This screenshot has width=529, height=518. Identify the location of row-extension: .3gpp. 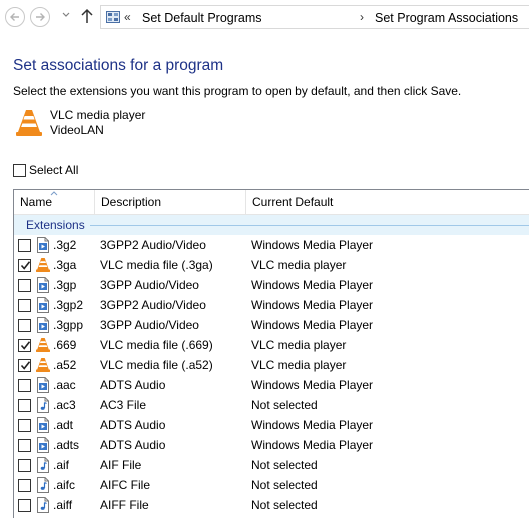
(68, 325).